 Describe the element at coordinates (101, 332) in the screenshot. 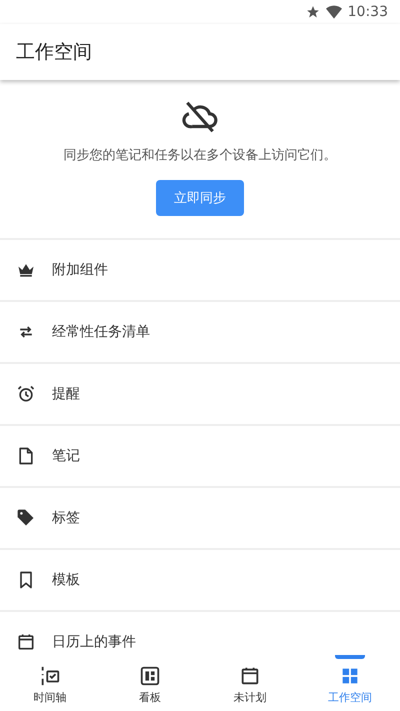

I see `menu-item: 经常性任务清单` at that location.